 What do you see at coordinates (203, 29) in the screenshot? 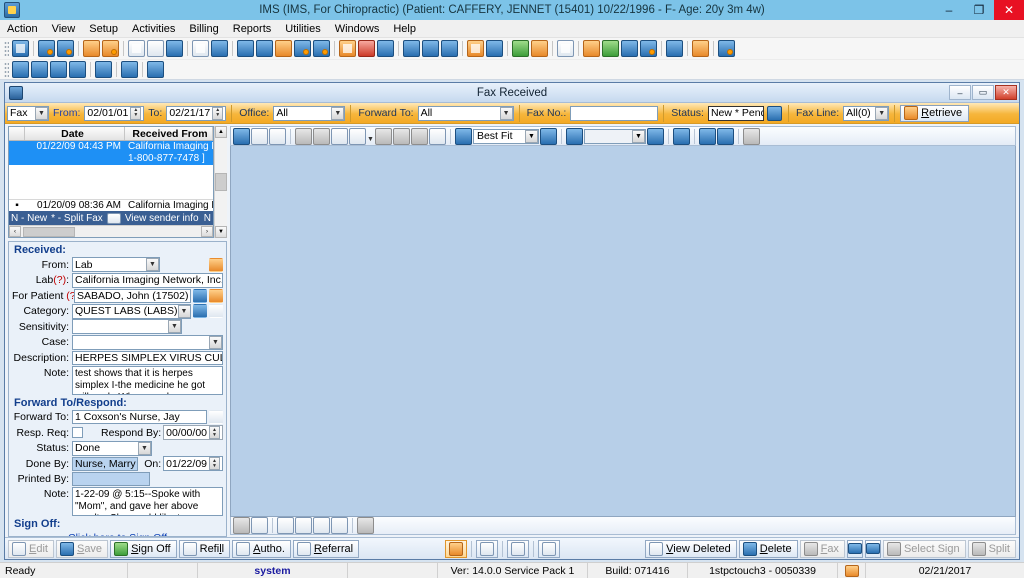
I see `menu-item-billing: Billing` at bounding box center [203, 29].